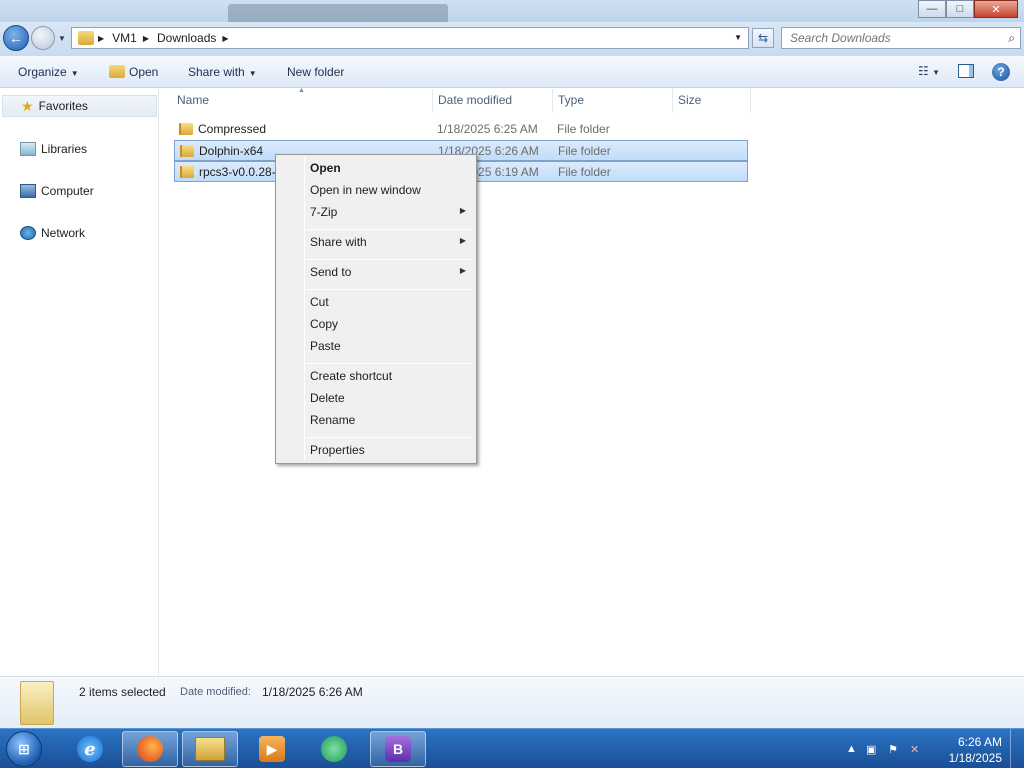 The height and width of the screenshot is (768, 1024). What do you see at coordinates (79, 382) in the screenshot?
I see `navigation-pane: ★ Favorites Libraries Computer Network` at bounding box center [79, 382].